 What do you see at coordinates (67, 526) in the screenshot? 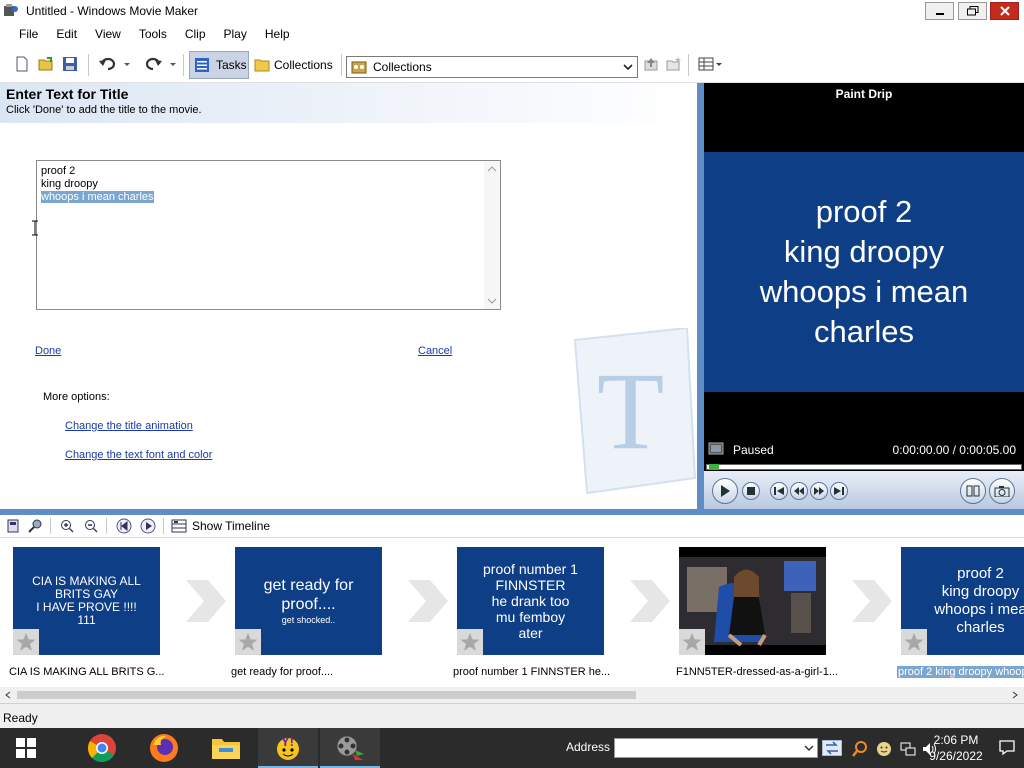
I see `zoom-in-icon` at bounding box center [67, 526].